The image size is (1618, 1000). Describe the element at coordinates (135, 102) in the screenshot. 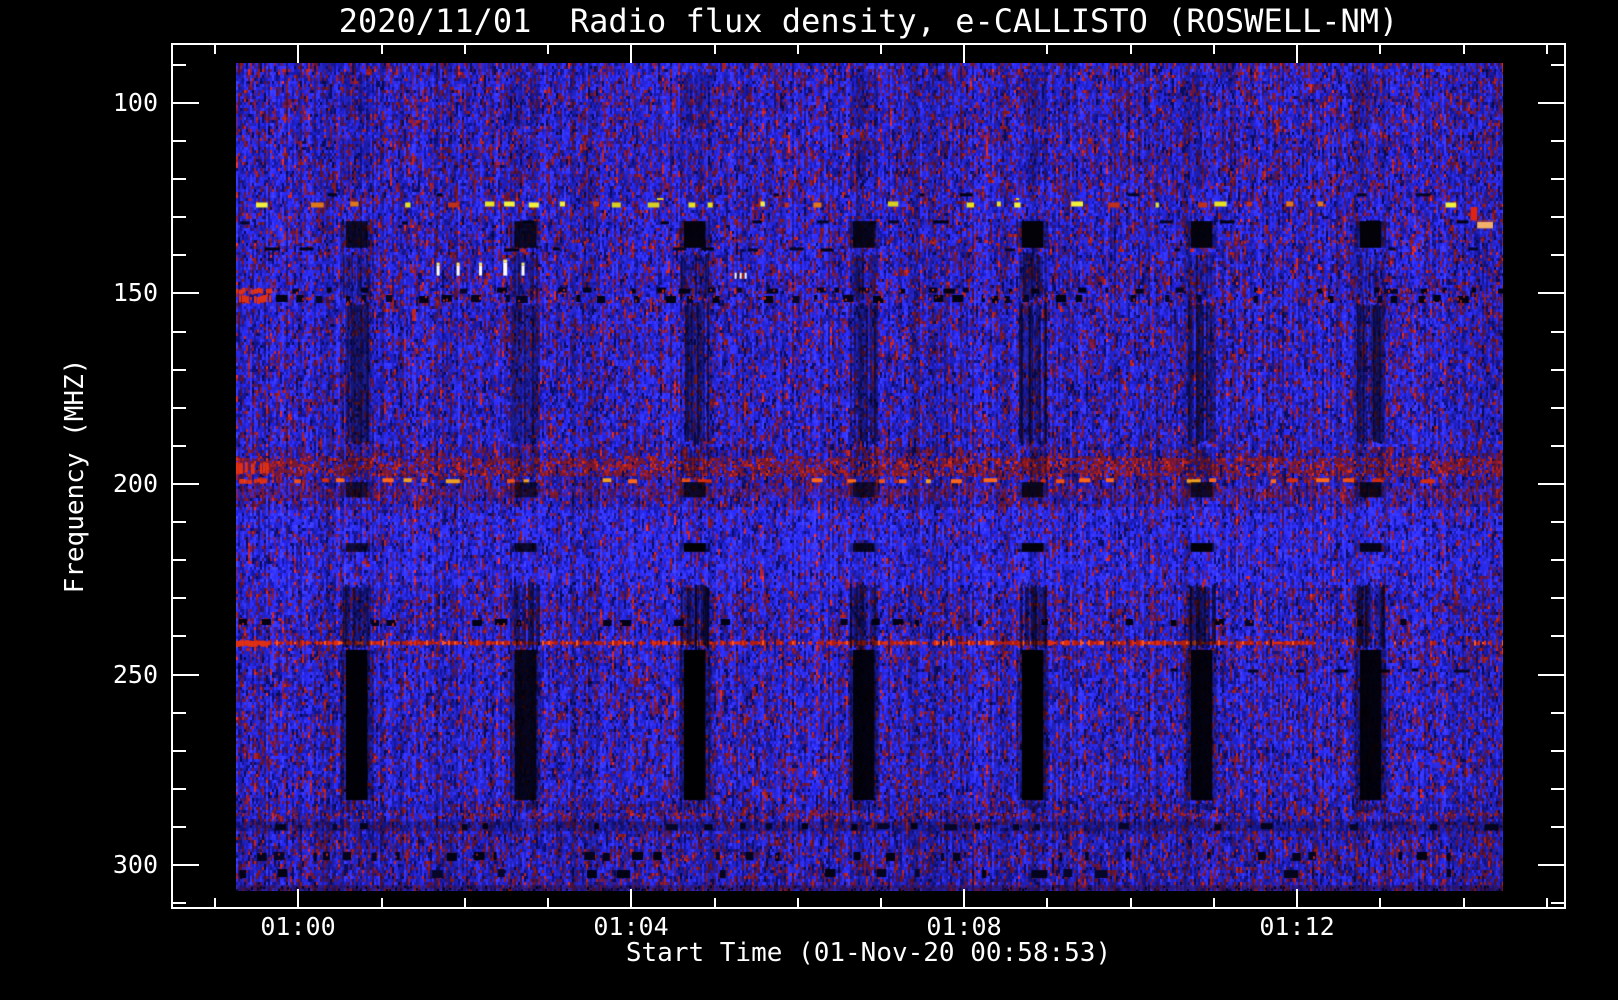

I see `y-tick-label: 100` at that location.